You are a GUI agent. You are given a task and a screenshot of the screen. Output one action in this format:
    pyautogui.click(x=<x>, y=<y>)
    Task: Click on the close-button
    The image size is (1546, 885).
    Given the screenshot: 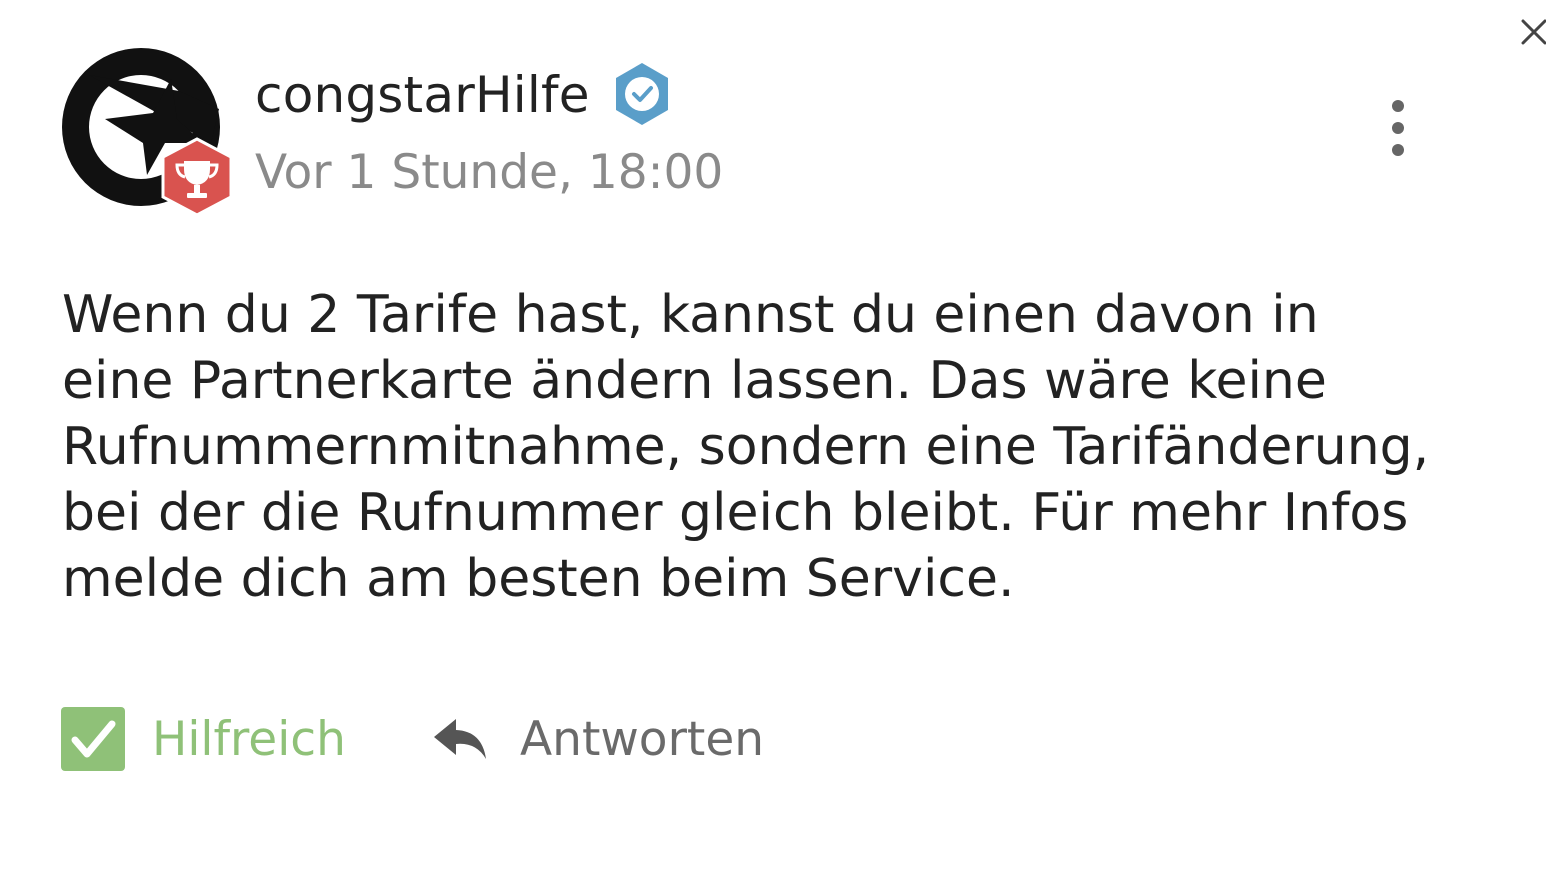 What is the action you would take?
    pyautogui.click(x=1531, y=32)
    